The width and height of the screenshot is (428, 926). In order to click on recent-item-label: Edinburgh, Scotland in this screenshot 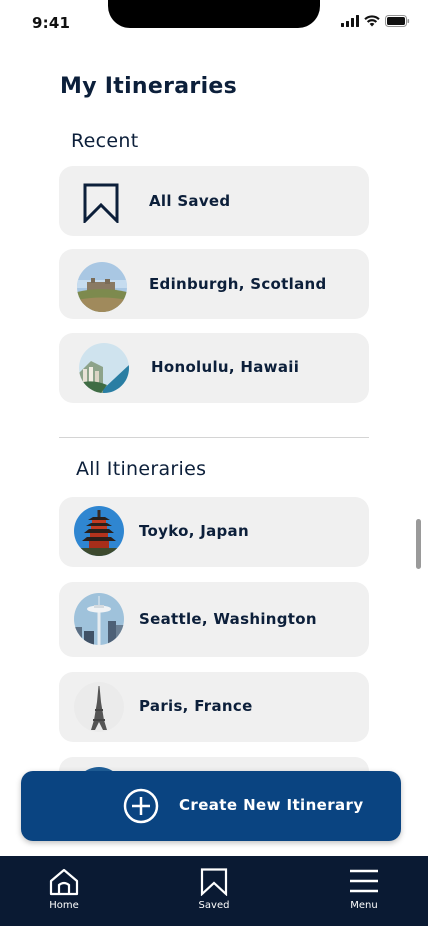, I will do `click(238, 284)`.